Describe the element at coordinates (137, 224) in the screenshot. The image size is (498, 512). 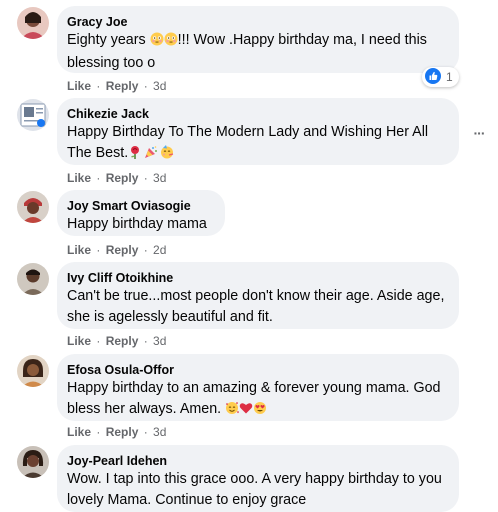
I see `comment-text: Happy birthday mama` at that location.